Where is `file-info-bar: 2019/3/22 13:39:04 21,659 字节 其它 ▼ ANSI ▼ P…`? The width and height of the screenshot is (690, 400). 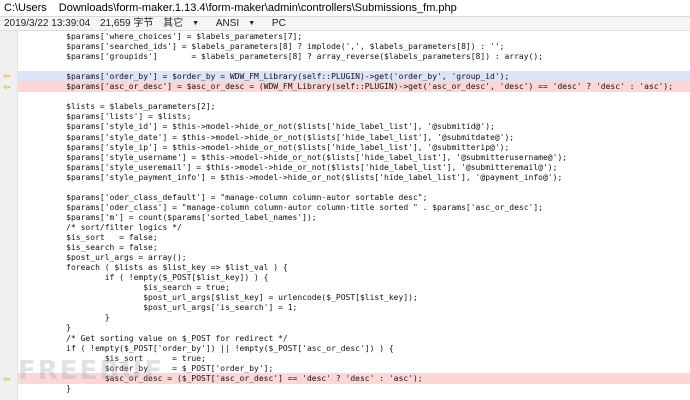
file-info-bar: 2019/3/22 13:39:04 21,659 字节 其它 ▼ ANSI ▼ P… is located at coordinates (345, 24).